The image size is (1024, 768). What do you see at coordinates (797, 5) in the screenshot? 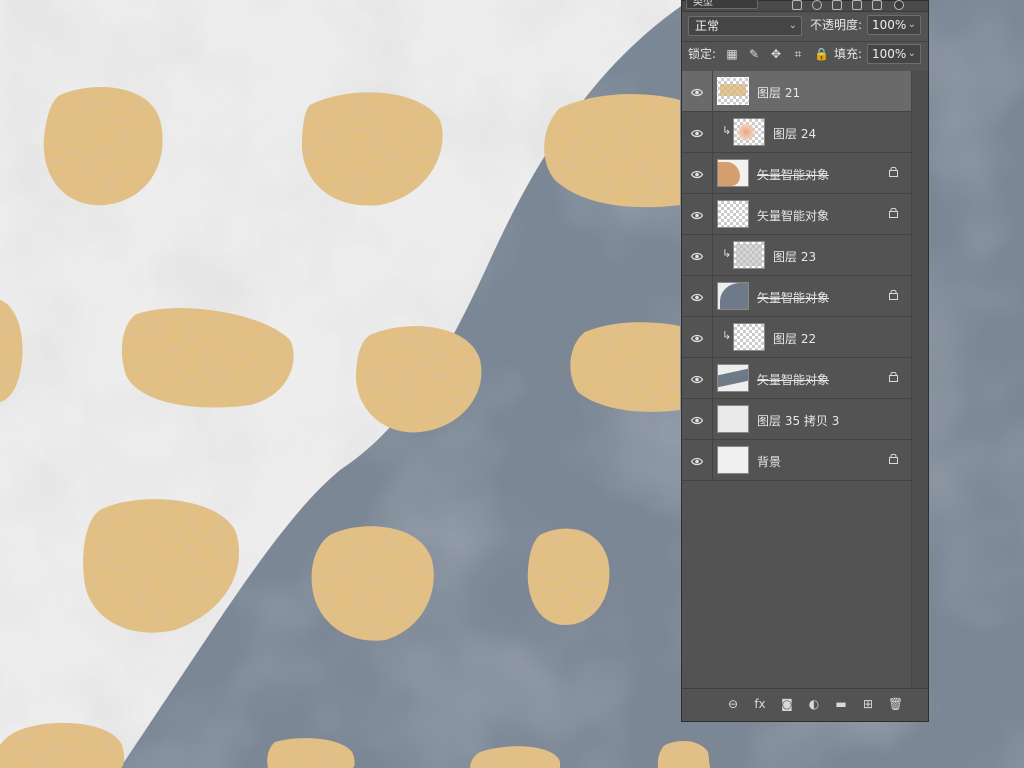
I see `filter-pixel-icon` at bounding box center [797, 5].